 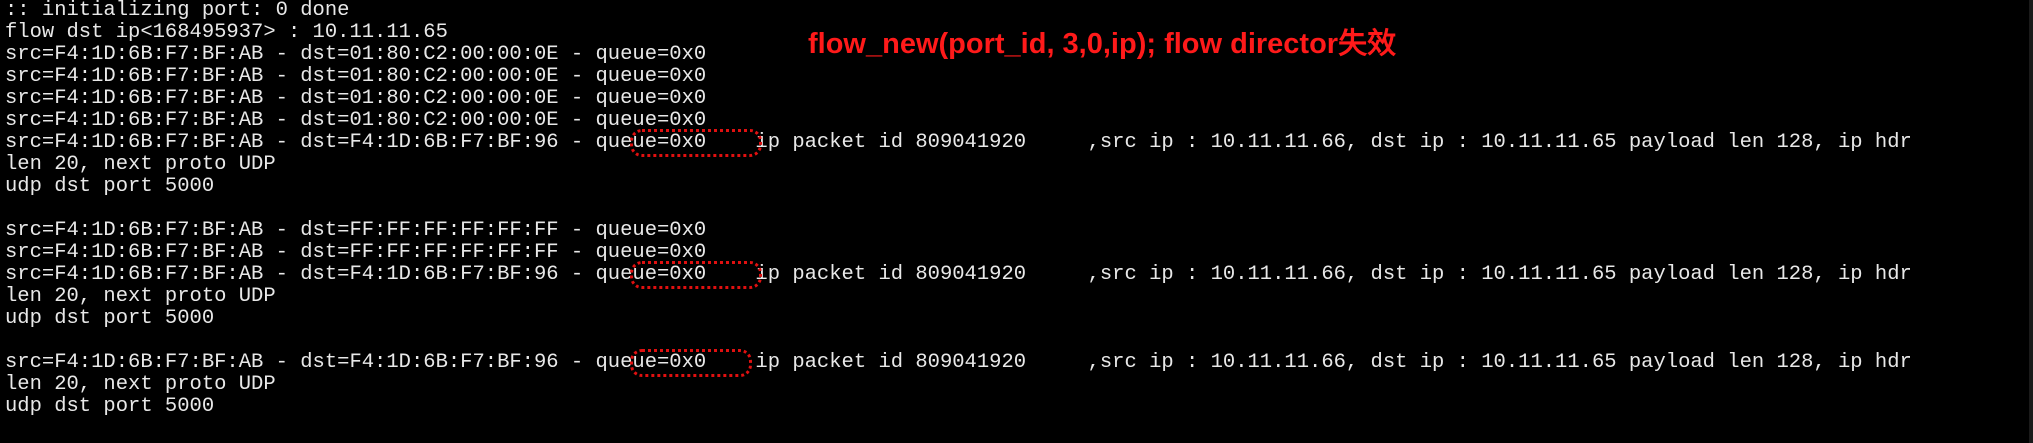 I want to click on terminal-line: :: initializing port: 0 done, so click(x=177, y=11).